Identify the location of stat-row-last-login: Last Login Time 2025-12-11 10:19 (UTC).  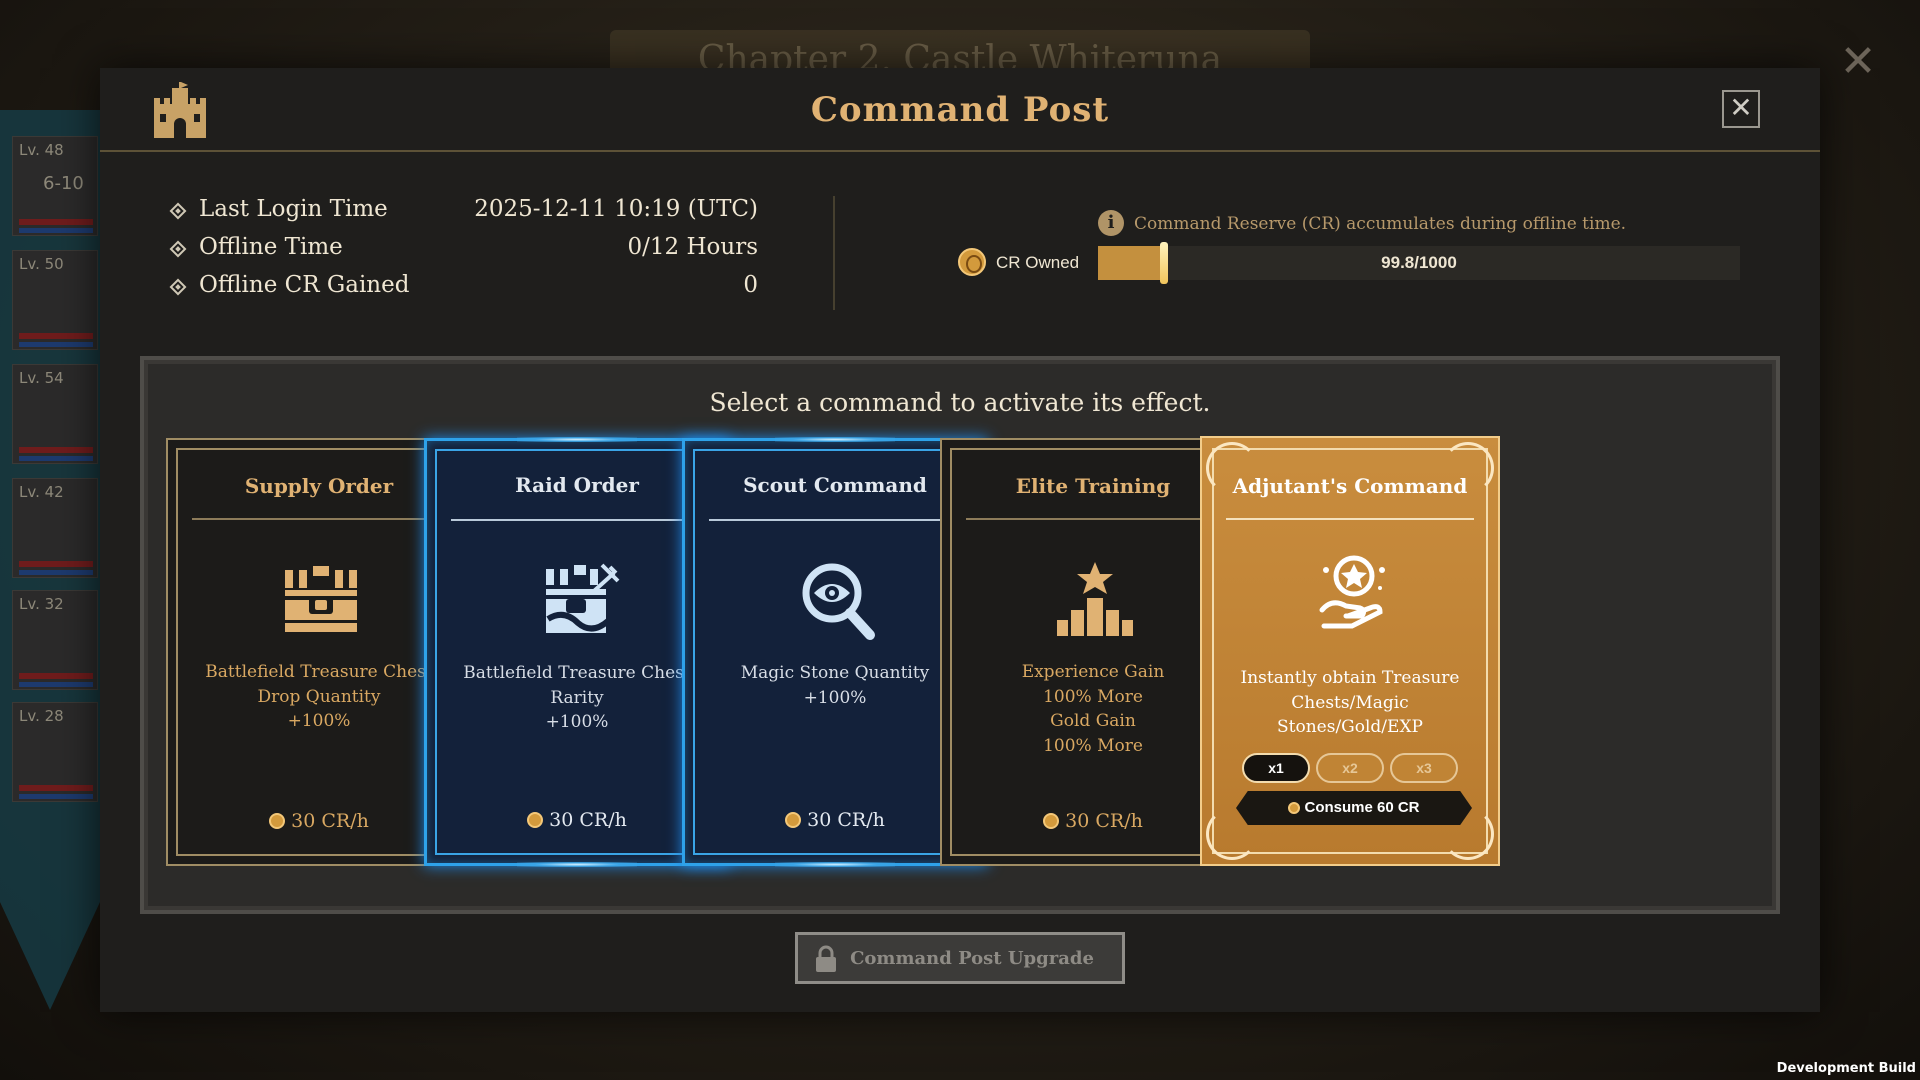
(463, 215).